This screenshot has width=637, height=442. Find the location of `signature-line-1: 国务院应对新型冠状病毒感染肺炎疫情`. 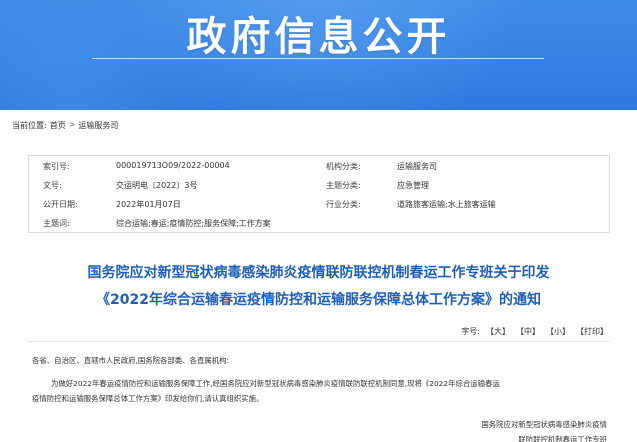

signature-line-1: 国务院应对新型冠状病毒感染肺炎疫情 is located at coordinates (544, 424).